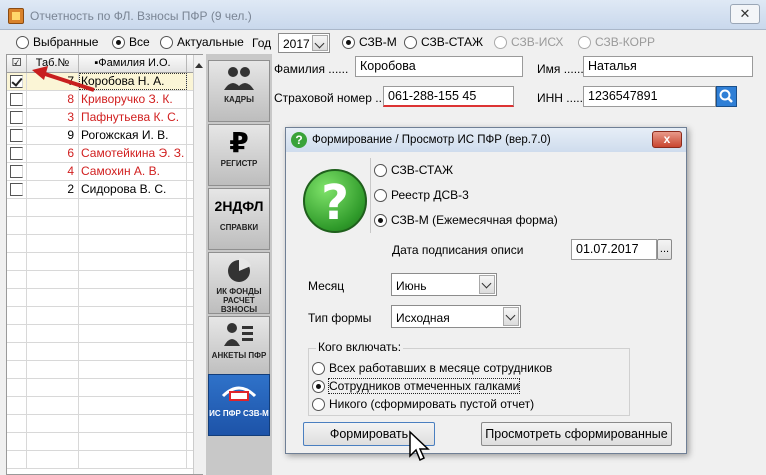 Image resolution: width=766 pixels, height=475 pixels. What do you see at coordinates (439, 66) in the screenshot?
I see `surname-field: Коробова` at bounding box center [439, 66].